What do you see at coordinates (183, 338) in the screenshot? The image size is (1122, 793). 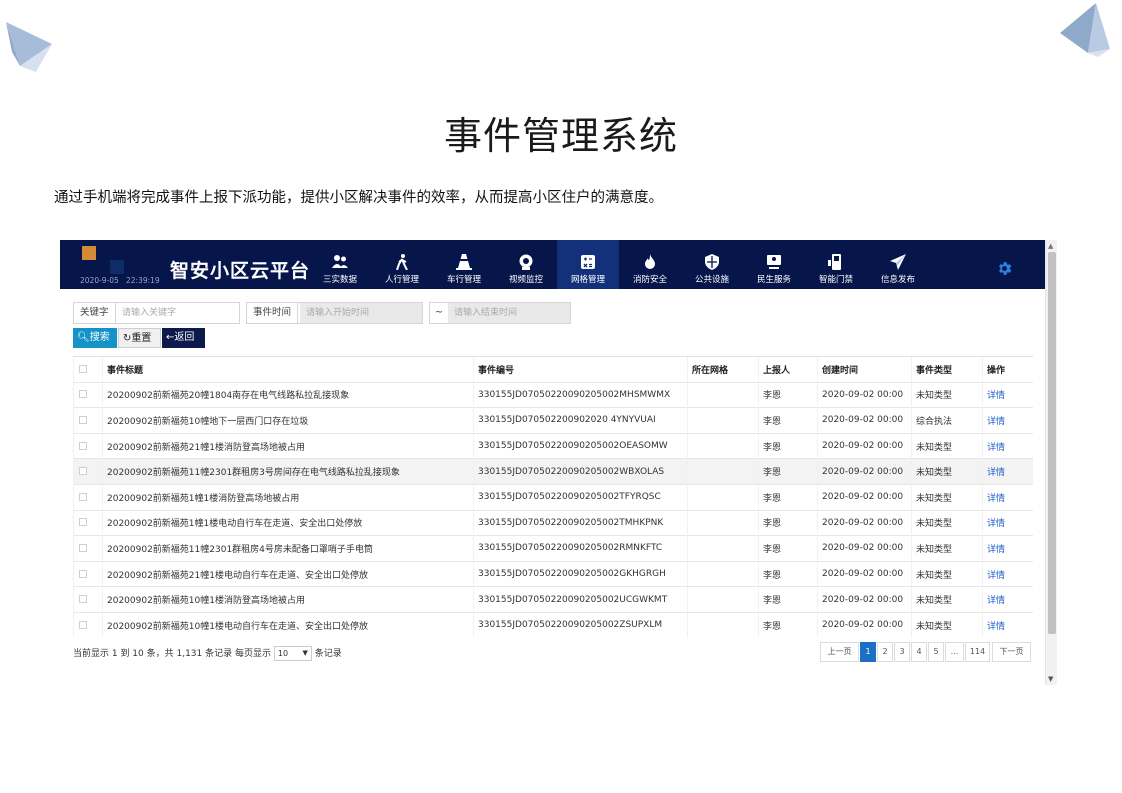 I see `back-button: ←返回` at bounding box center [183, 338].